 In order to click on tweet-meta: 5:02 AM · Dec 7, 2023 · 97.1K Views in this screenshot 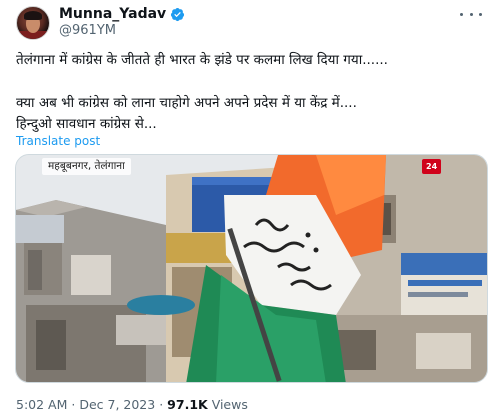, I will do `click(132, 404)`.